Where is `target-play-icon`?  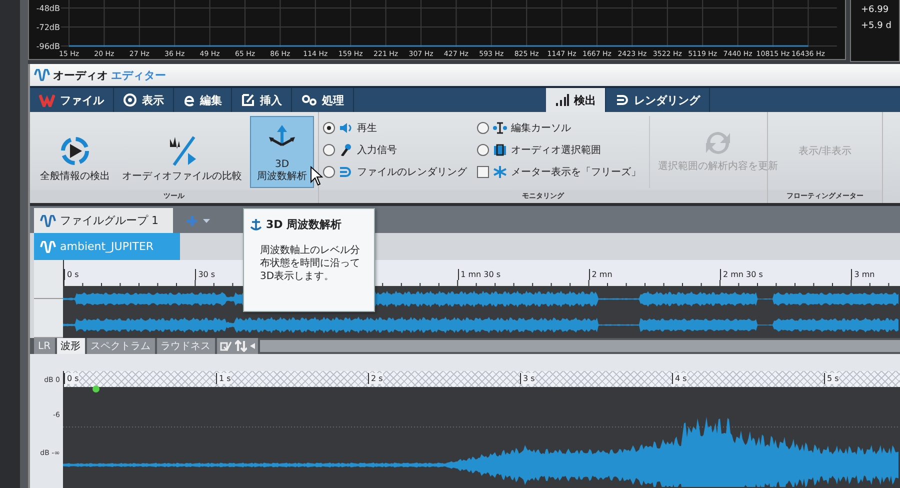 target-play-icon is located at coordinates (75, 151).